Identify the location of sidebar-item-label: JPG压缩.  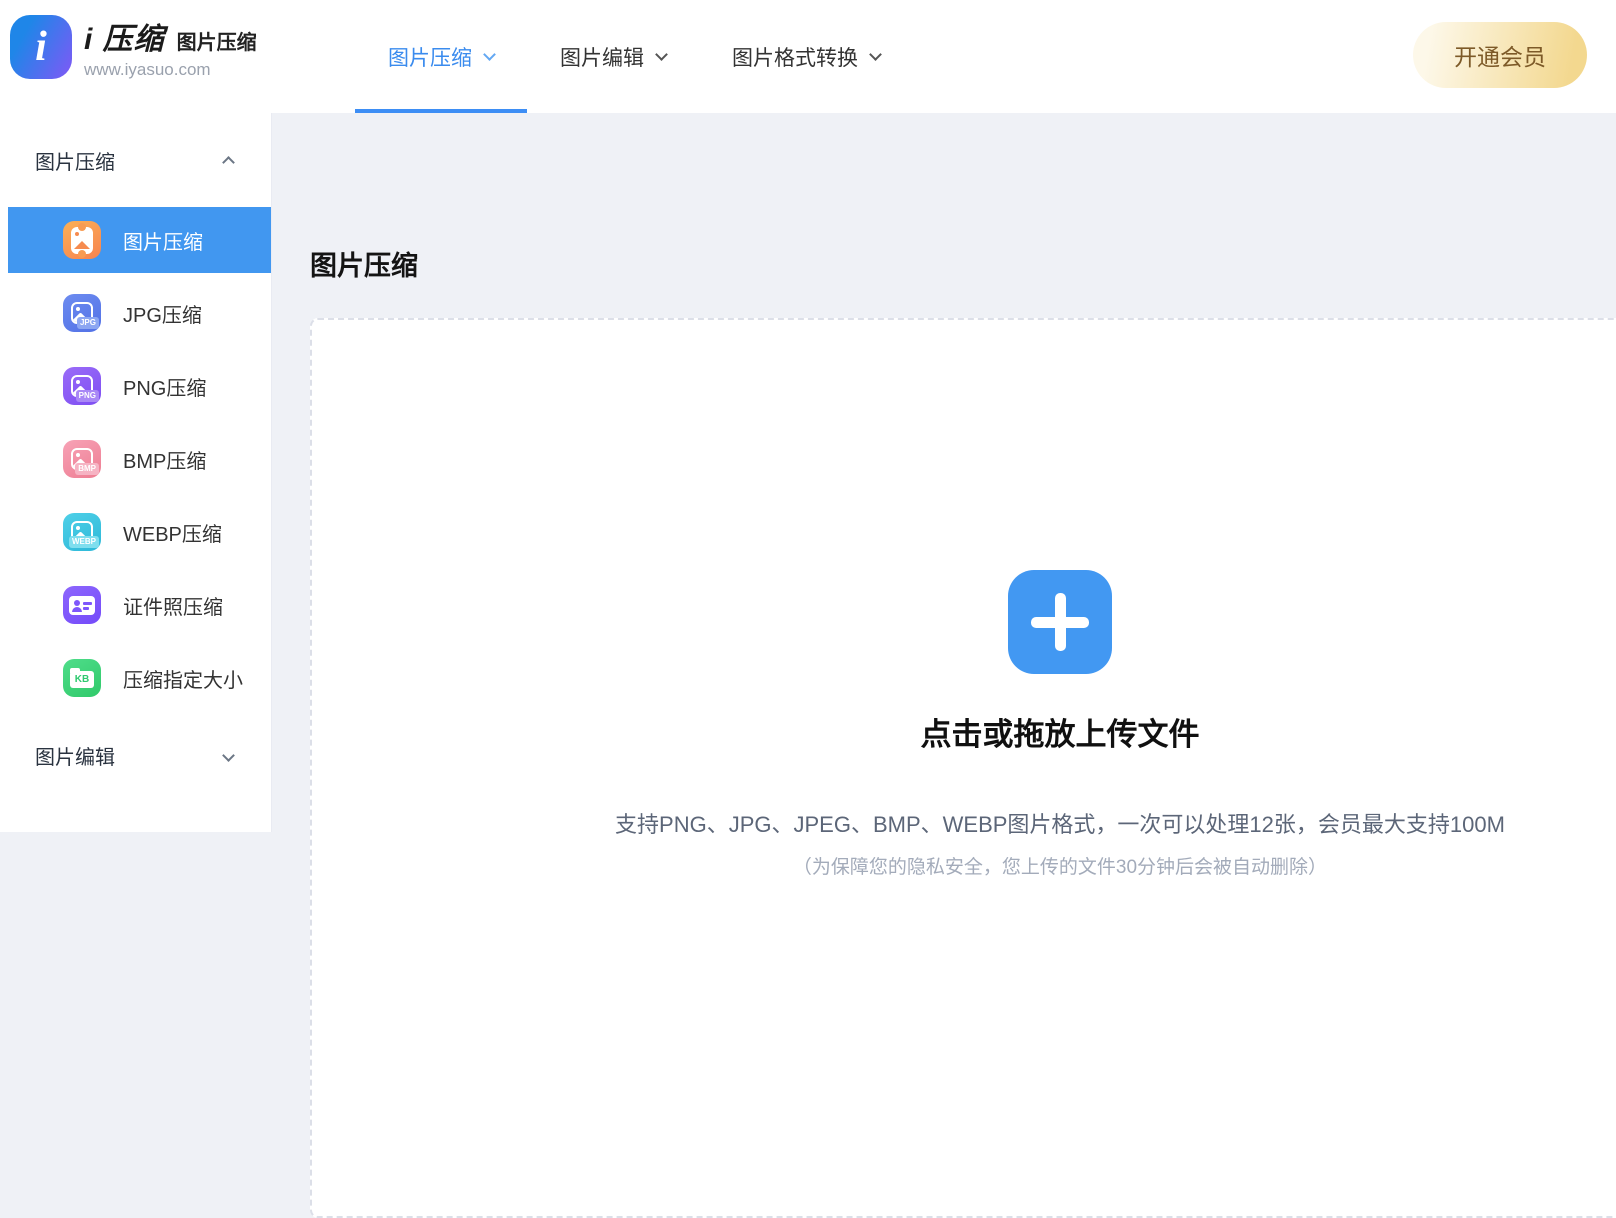
(162, 315).